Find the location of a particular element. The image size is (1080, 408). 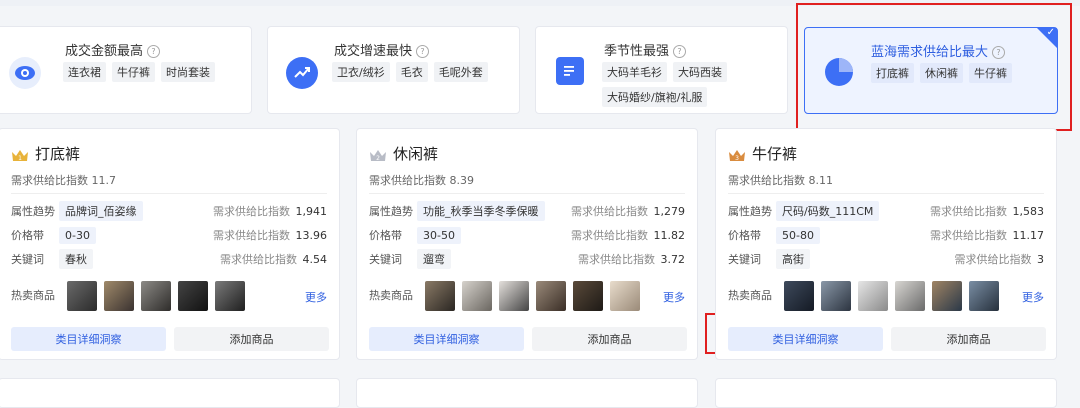

row-value: 品牌词_佰姿缘 is located at coordinates (101, 211).